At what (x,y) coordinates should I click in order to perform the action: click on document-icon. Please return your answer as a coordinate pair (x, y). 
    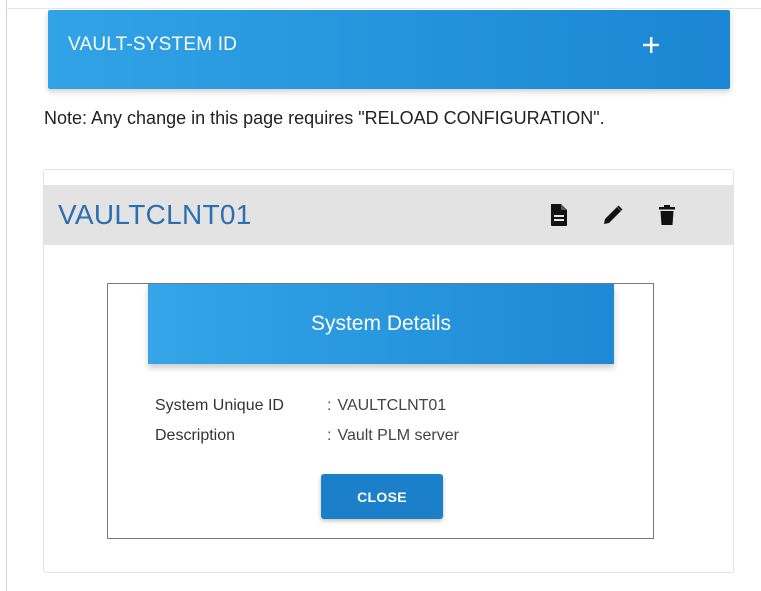
    Looking at the image, I should click on (559, 215).